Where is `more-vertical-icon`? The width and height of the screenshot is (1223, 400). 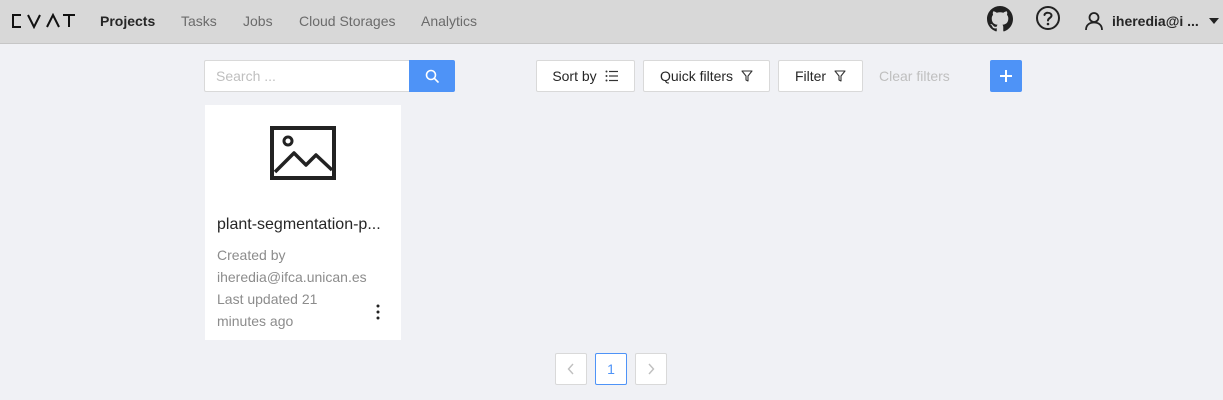
more-vertical-icon is located at coordinates (378, 312).